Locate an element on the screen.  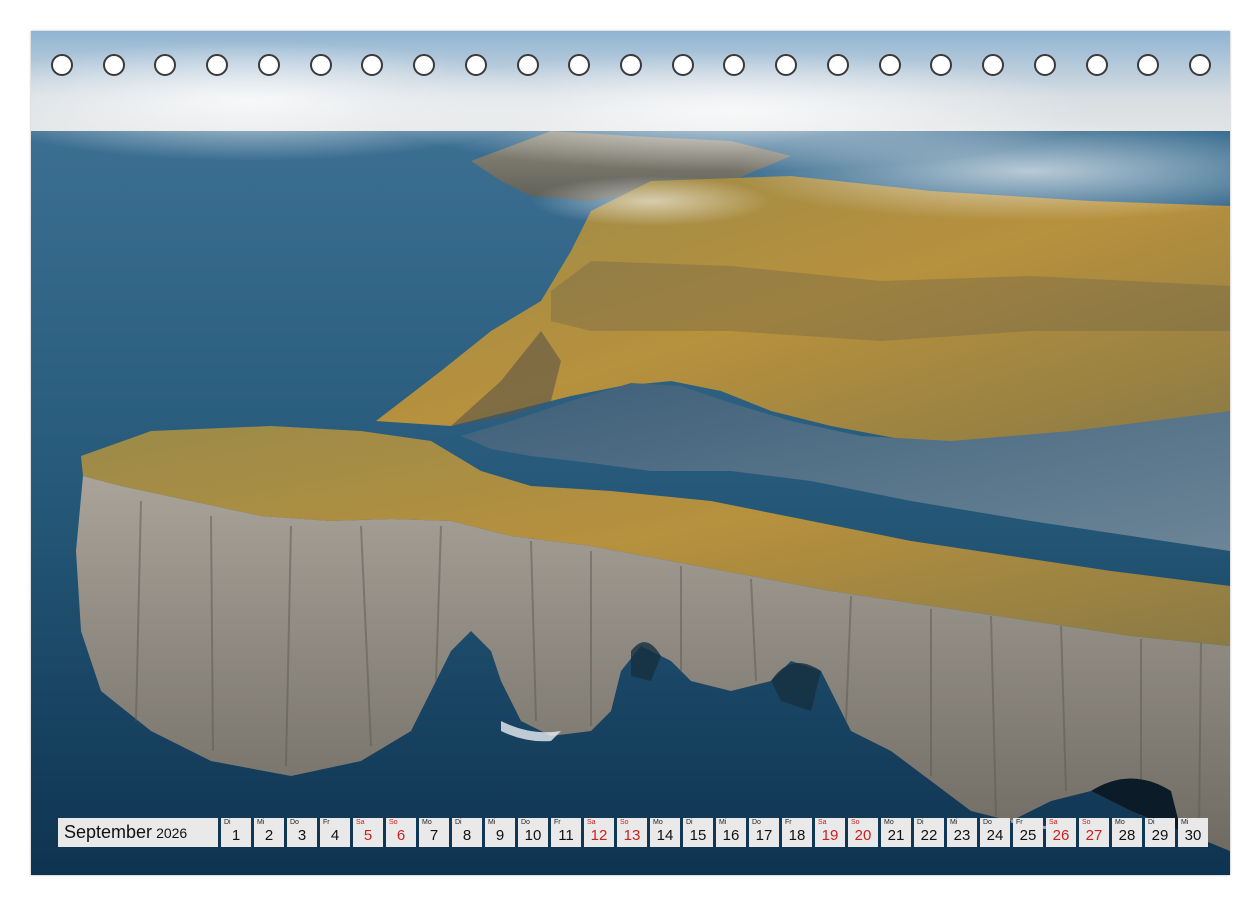
day-cell: So 13 is located at coordinates (632, 832).